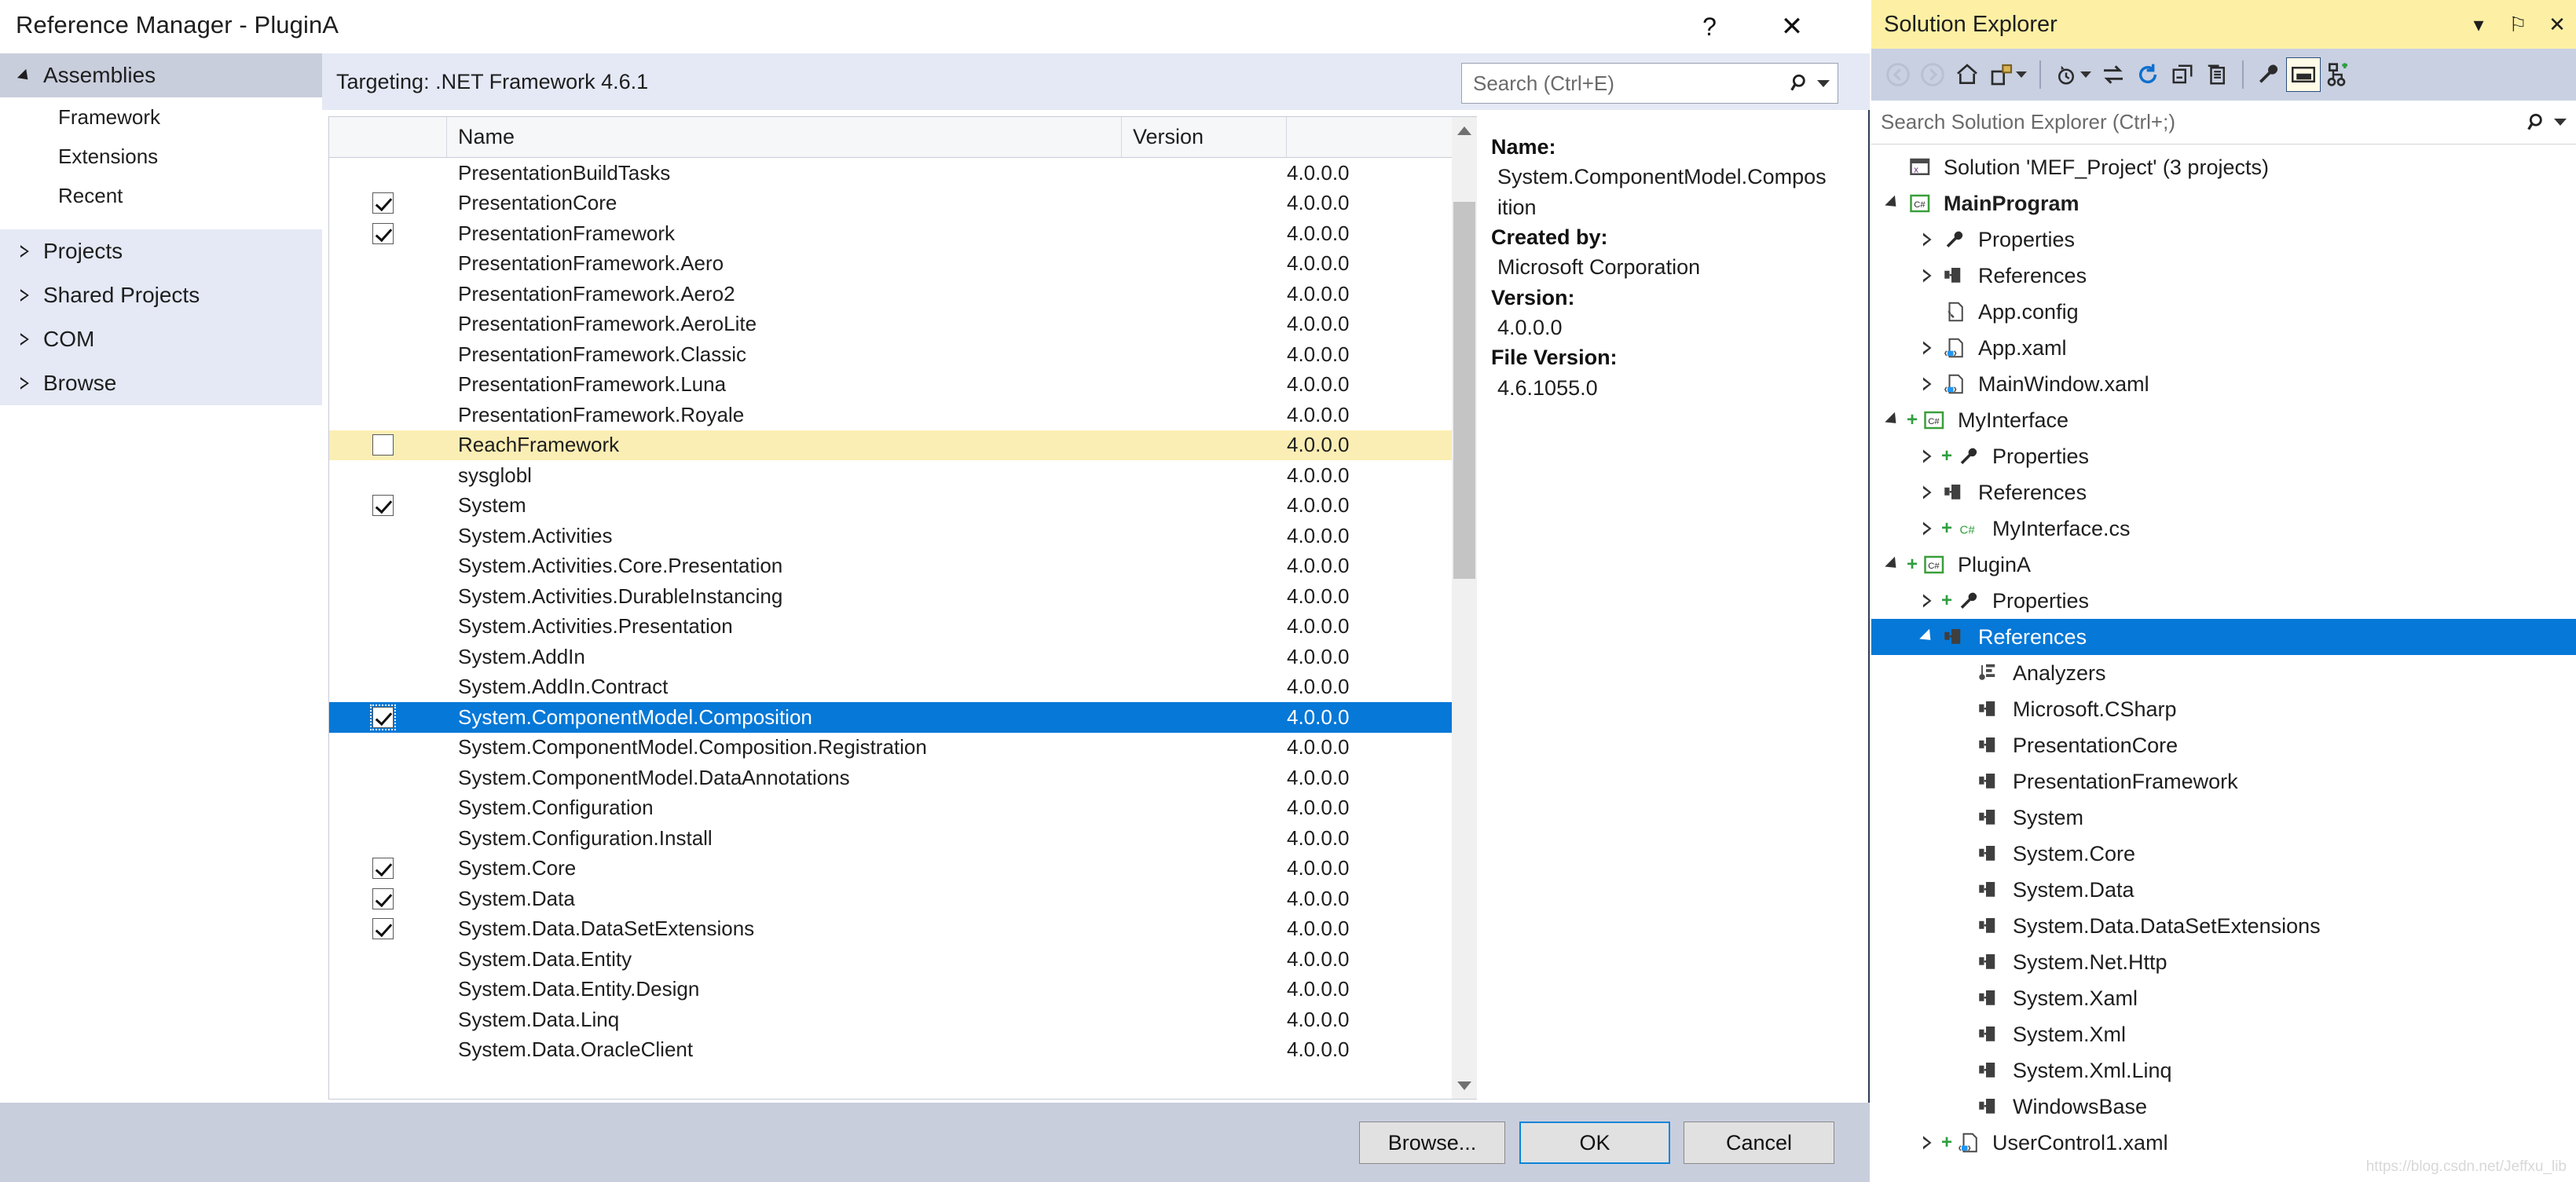 Image resolution: width=2576 pixels, height=1182 pixels. I want to click on tree-item: + UserControl1.xaml, so click(2223, 1143).